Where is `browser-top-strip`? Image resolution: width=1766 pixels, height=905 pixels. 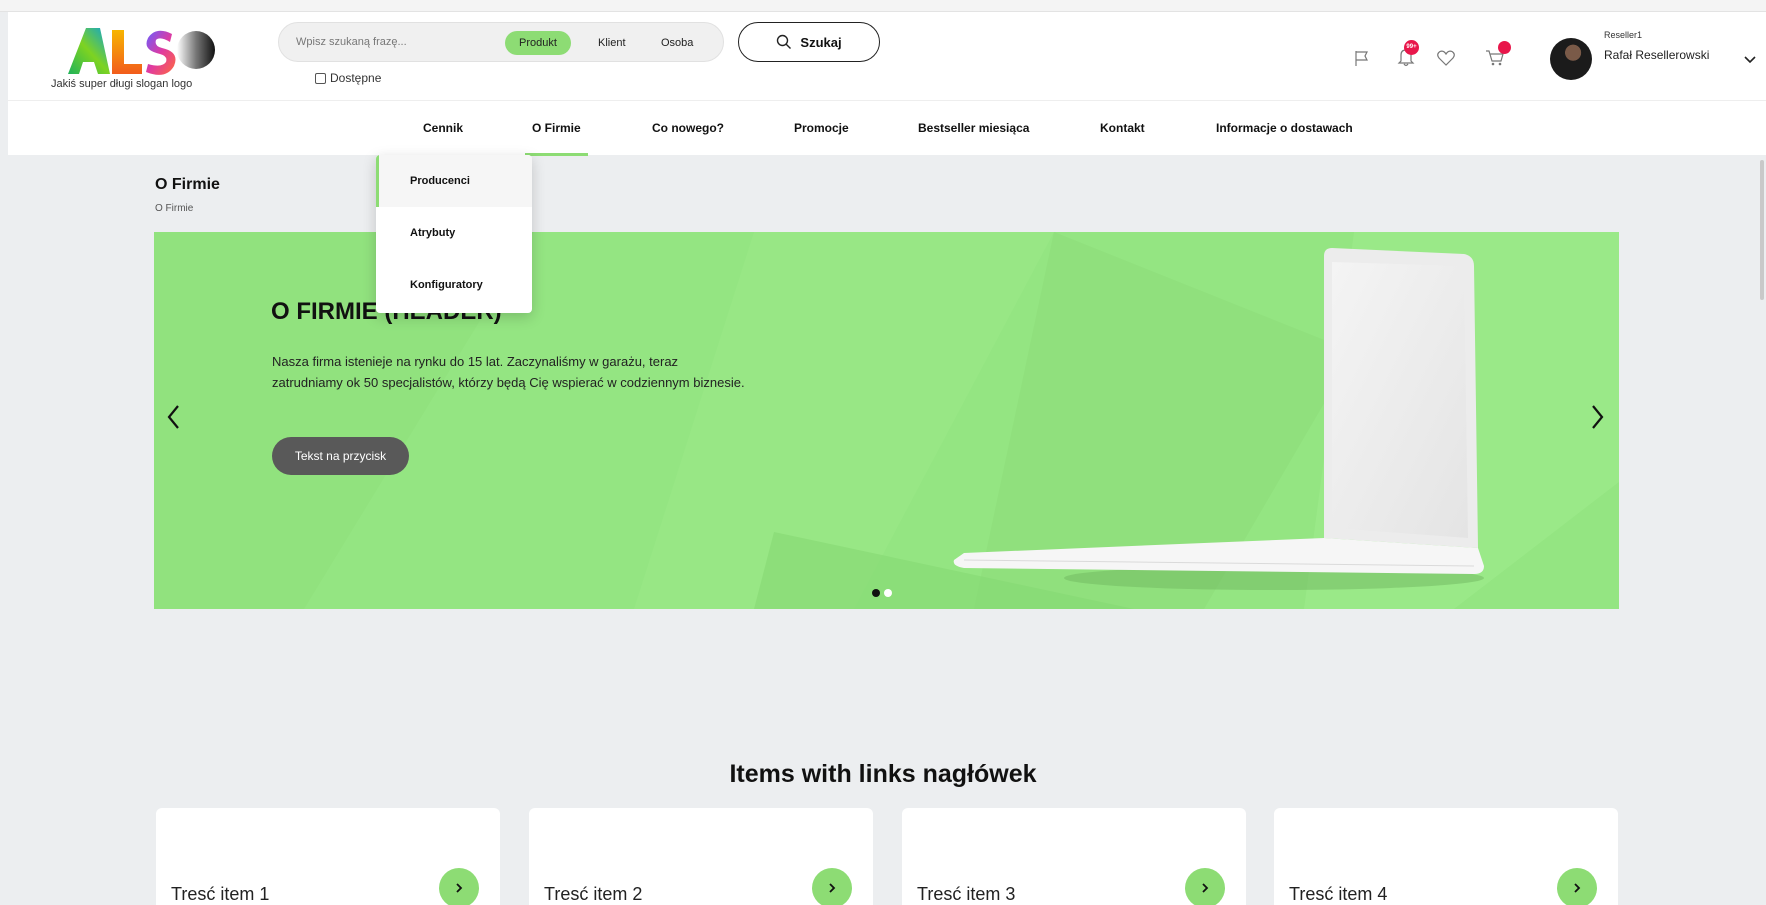
browser-top-strip is located at coordinates (883, 6).